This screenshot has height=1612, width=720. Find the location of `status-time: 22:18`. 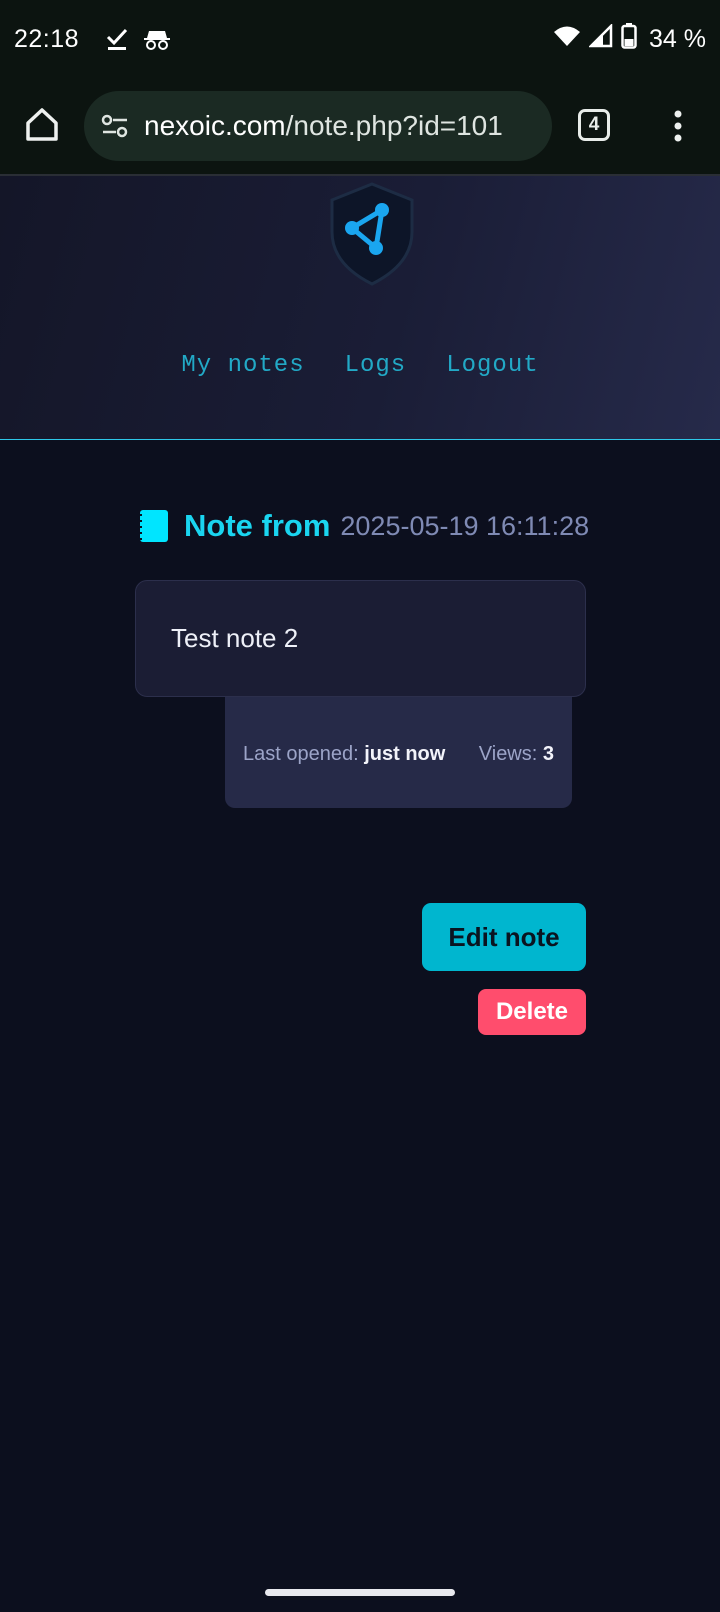

status-time: 22:18 is located at coordinates (47, 38).